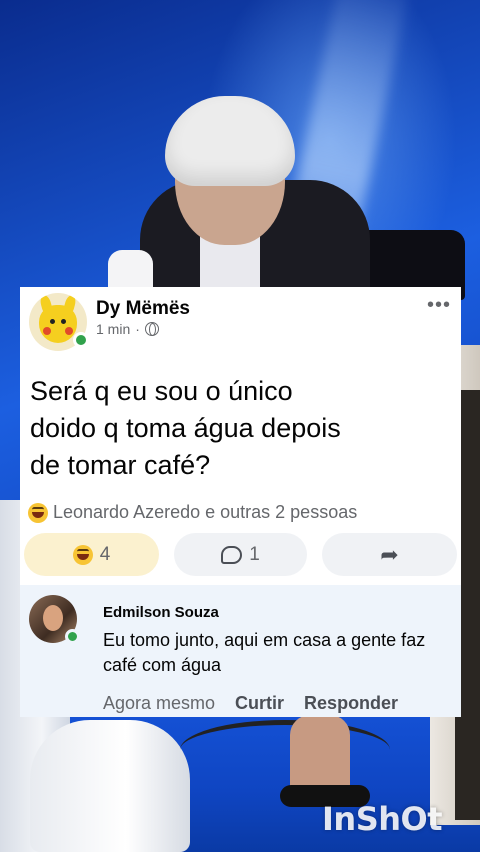 This screenshot has height=852, width=480. I want to click on pikachu-face, so click(58, 324).